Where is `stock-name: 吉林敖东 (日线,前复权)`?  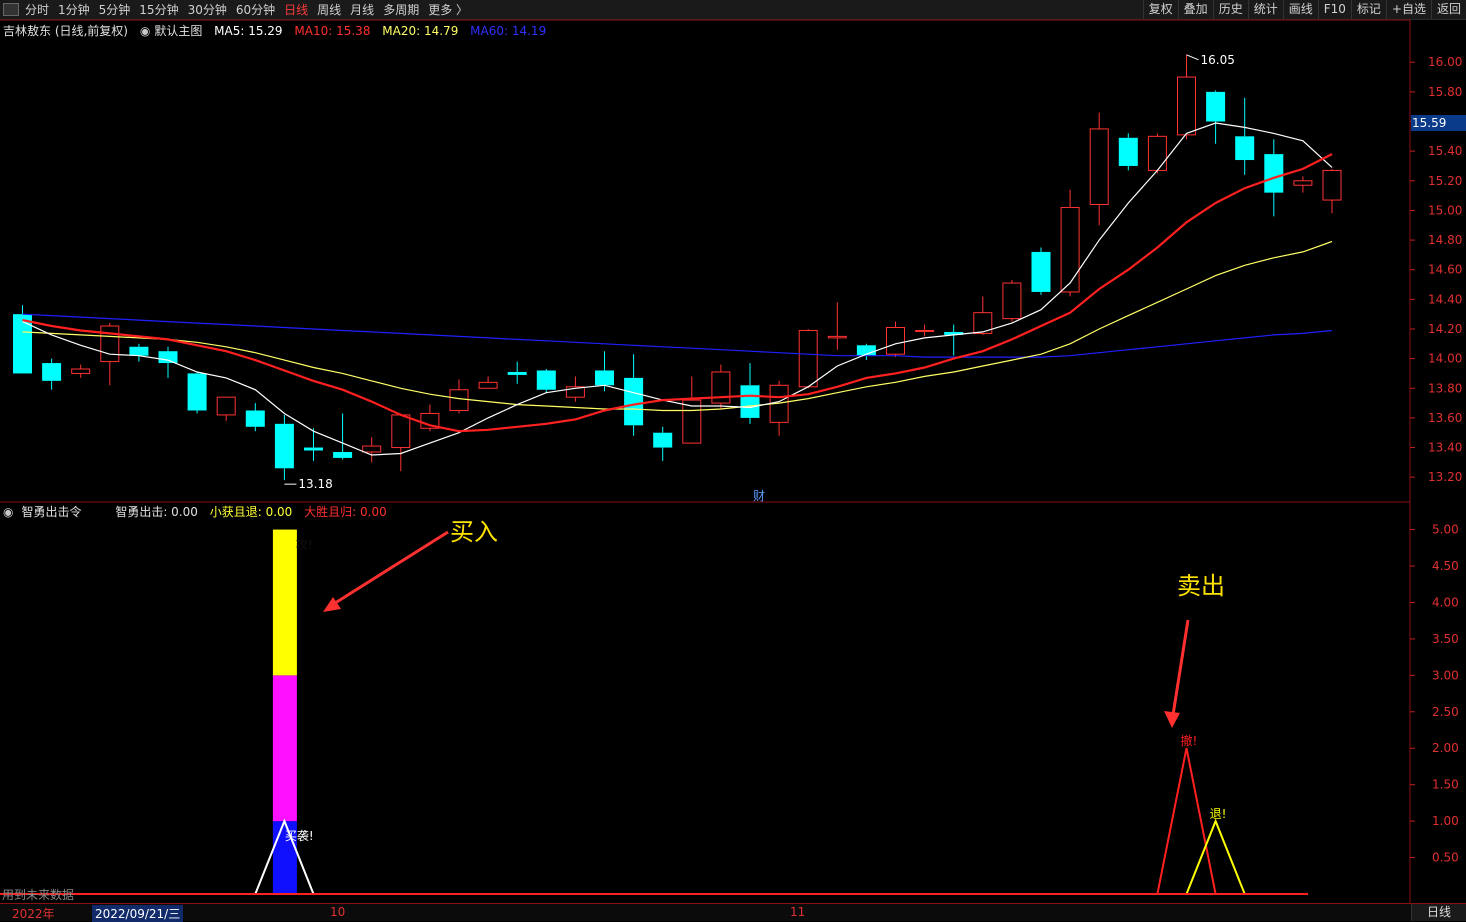 stock-name: 吉林敖东 (日线,前复权) is located at coordinates (65, 31).